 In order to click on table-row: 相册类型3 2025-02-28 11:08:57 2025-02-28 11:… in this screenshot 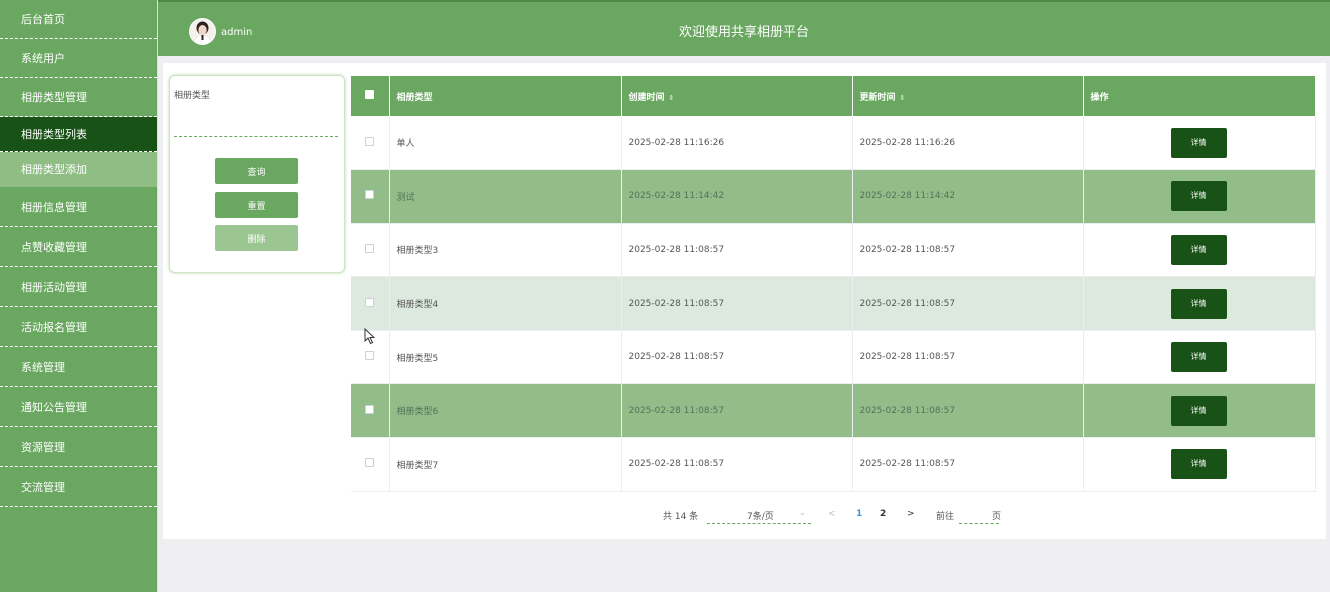, I will do `click(833, 250)`.